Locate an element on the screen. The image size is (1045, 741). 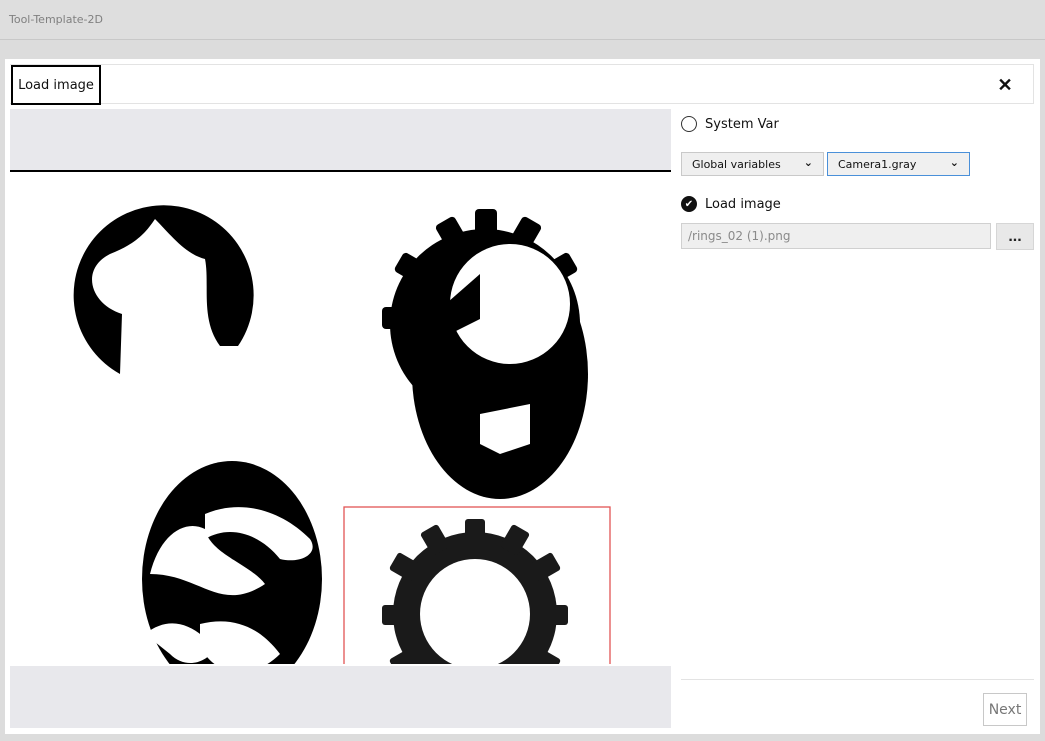
load-image-label: Load image is located at coordinates (743, 204).